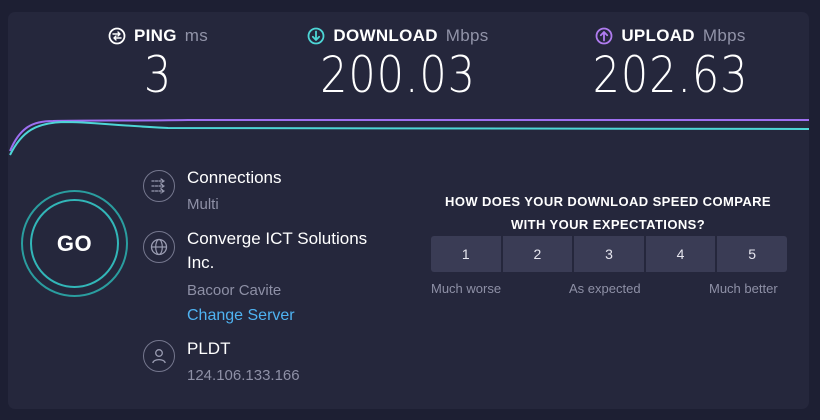 The image size is (820, 420). What do you see at coordinates (159, 247) in the screenshot?
I see `globe-icon` at bounding box center [159, 247].